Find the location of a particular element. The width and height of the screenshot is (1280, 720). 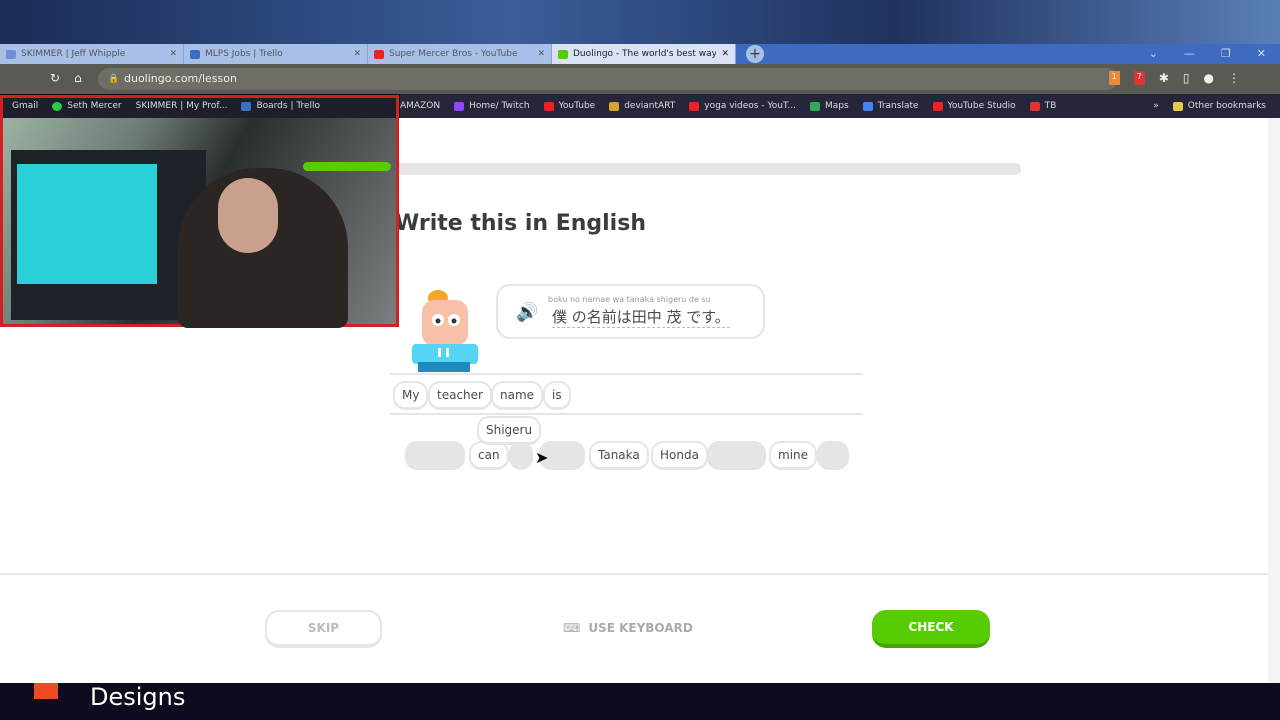

maps-icon is located at coordinates (814, 106).